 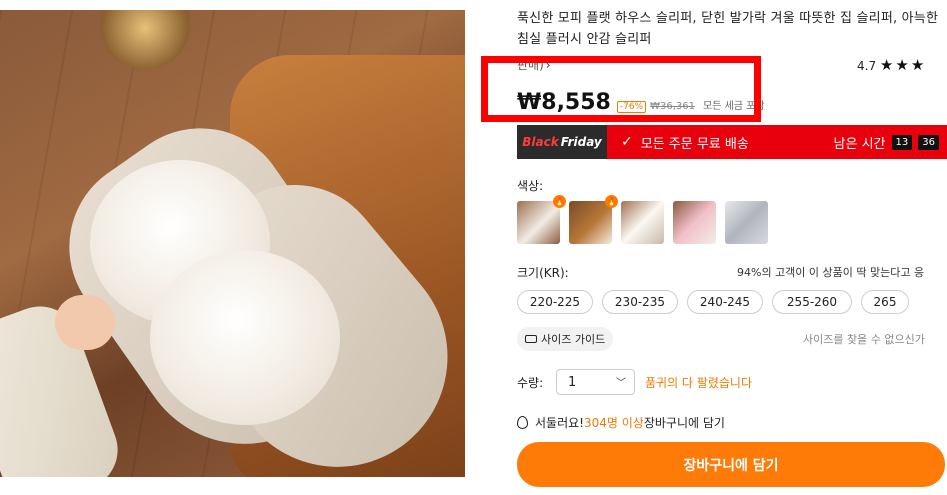 I want to click on size-option-230-235: 230-235, so click(x=640, y=302).